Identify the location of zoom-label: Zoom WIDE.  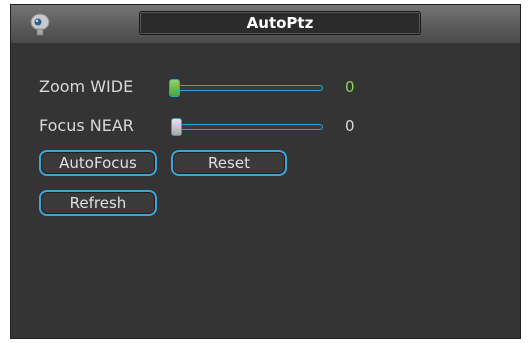
(86, 86).